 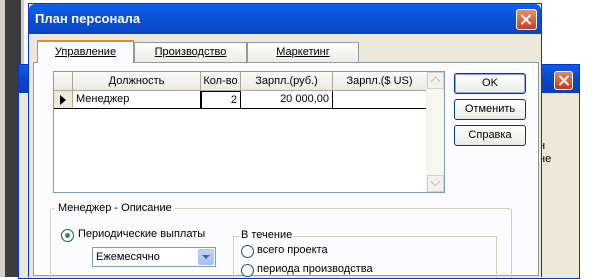 What do you see at coordinates (88, 18) in the screenshot?
I see `dialog-title: План персонала` at bounding box center [88, 18].